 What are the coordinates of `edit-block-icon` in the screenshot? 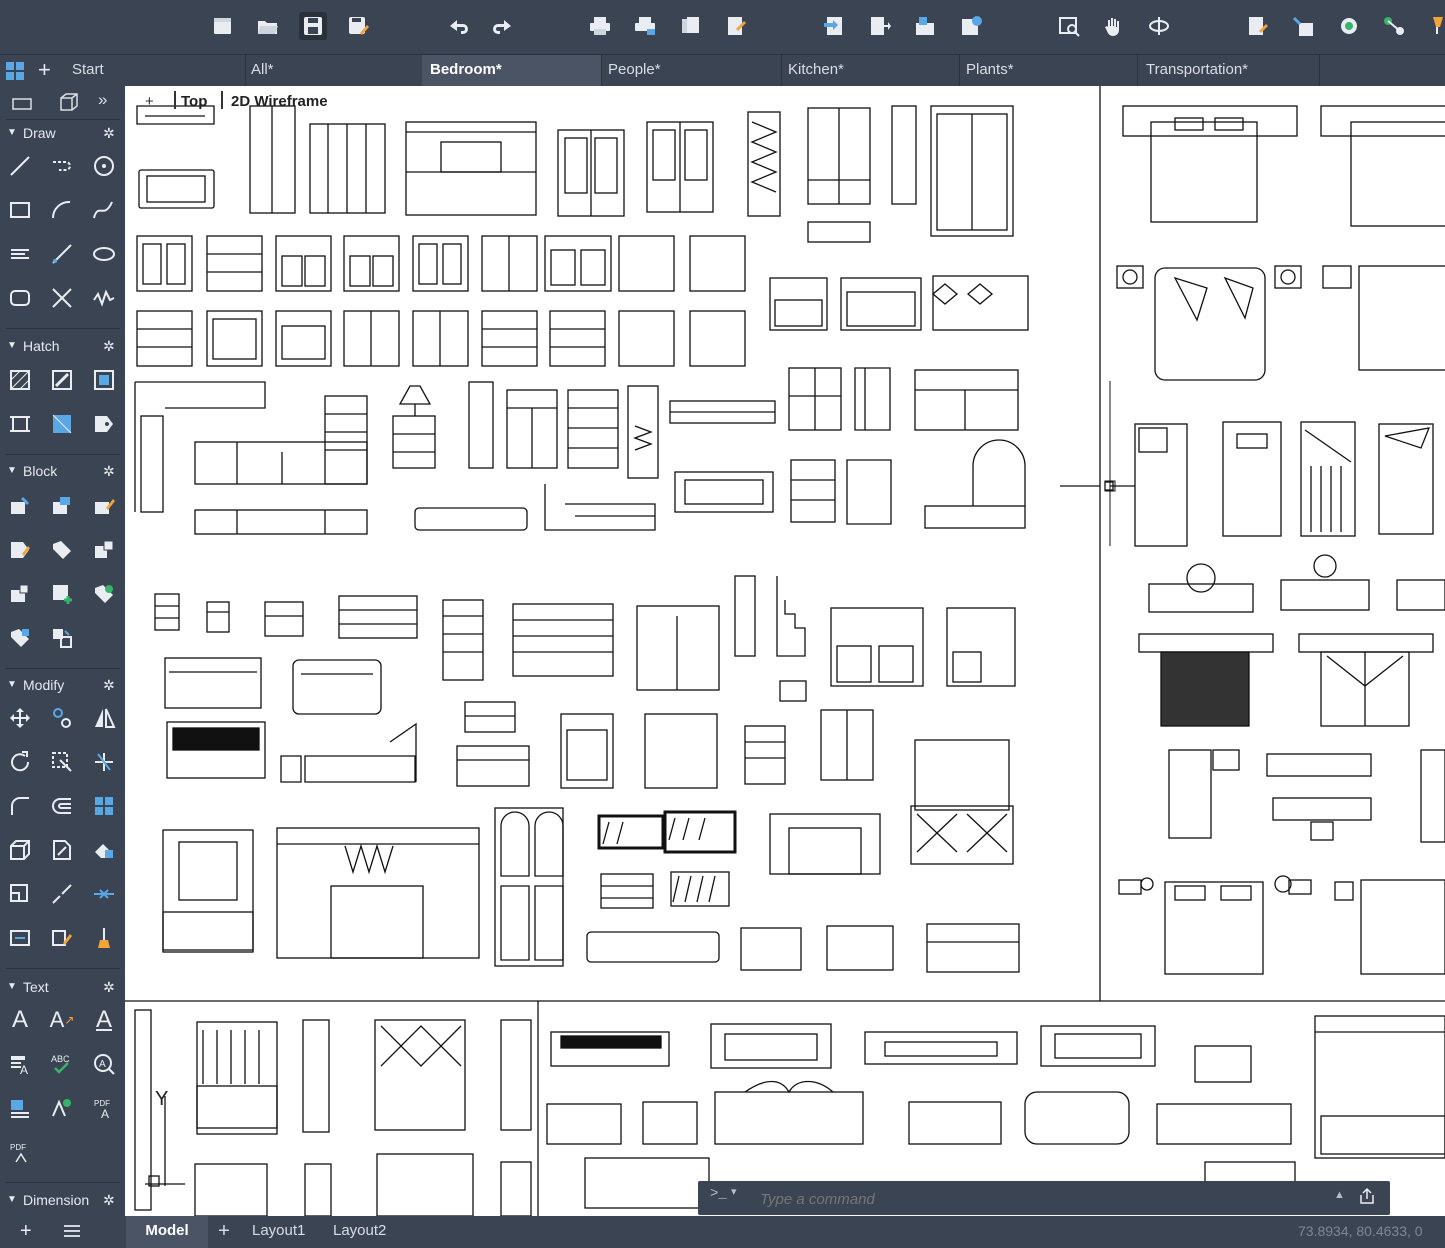 It's located at (104, 506).